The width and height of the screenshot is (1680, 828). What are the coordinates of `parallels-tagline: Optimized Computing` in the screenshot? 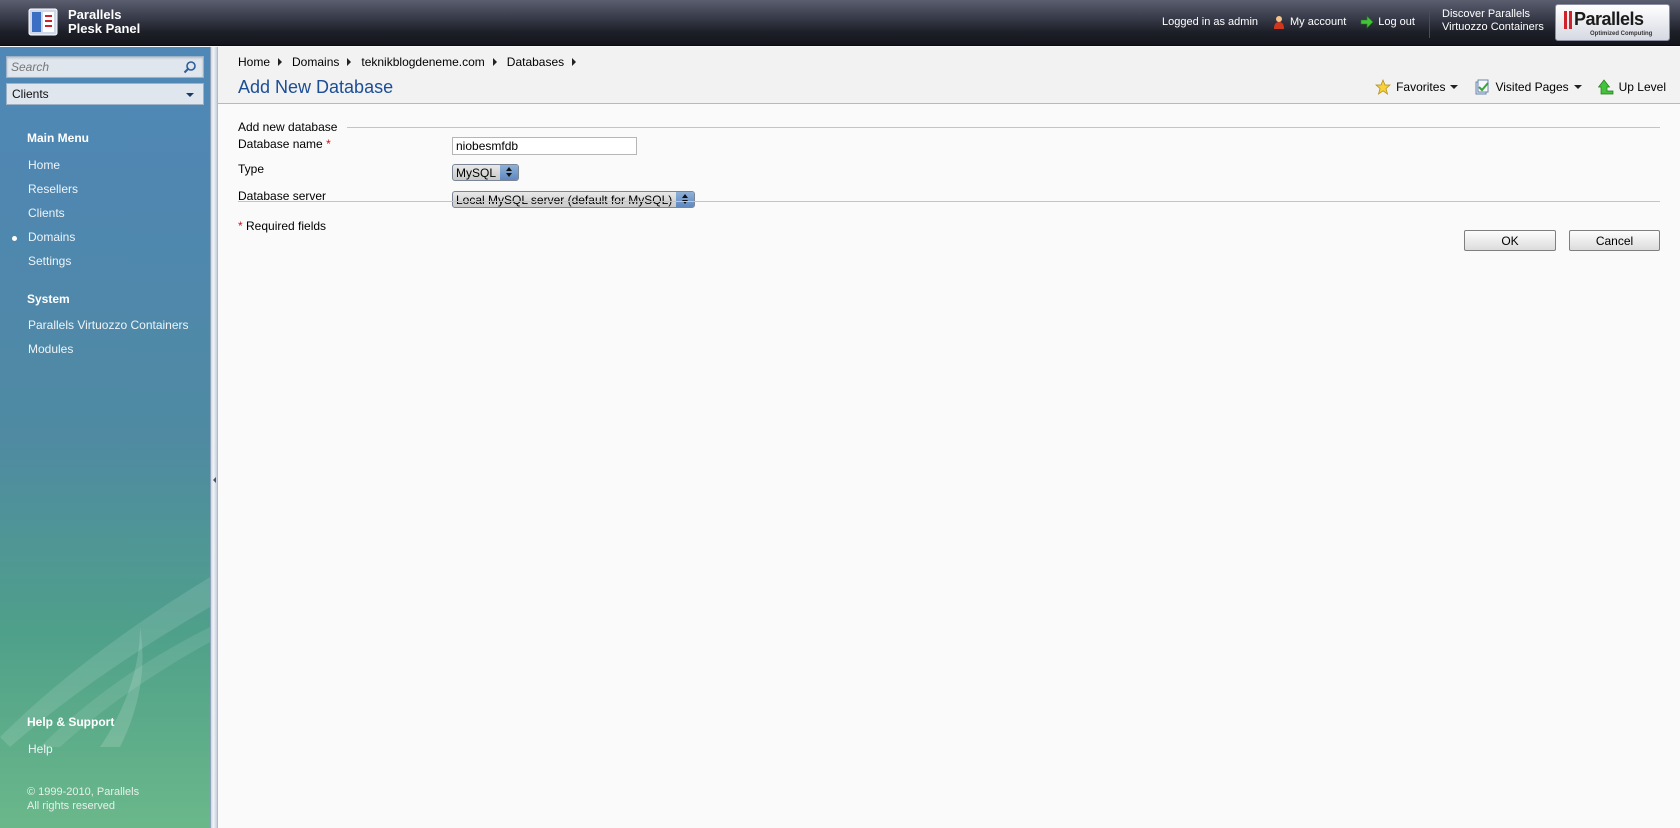 It's located at (1621, 34).